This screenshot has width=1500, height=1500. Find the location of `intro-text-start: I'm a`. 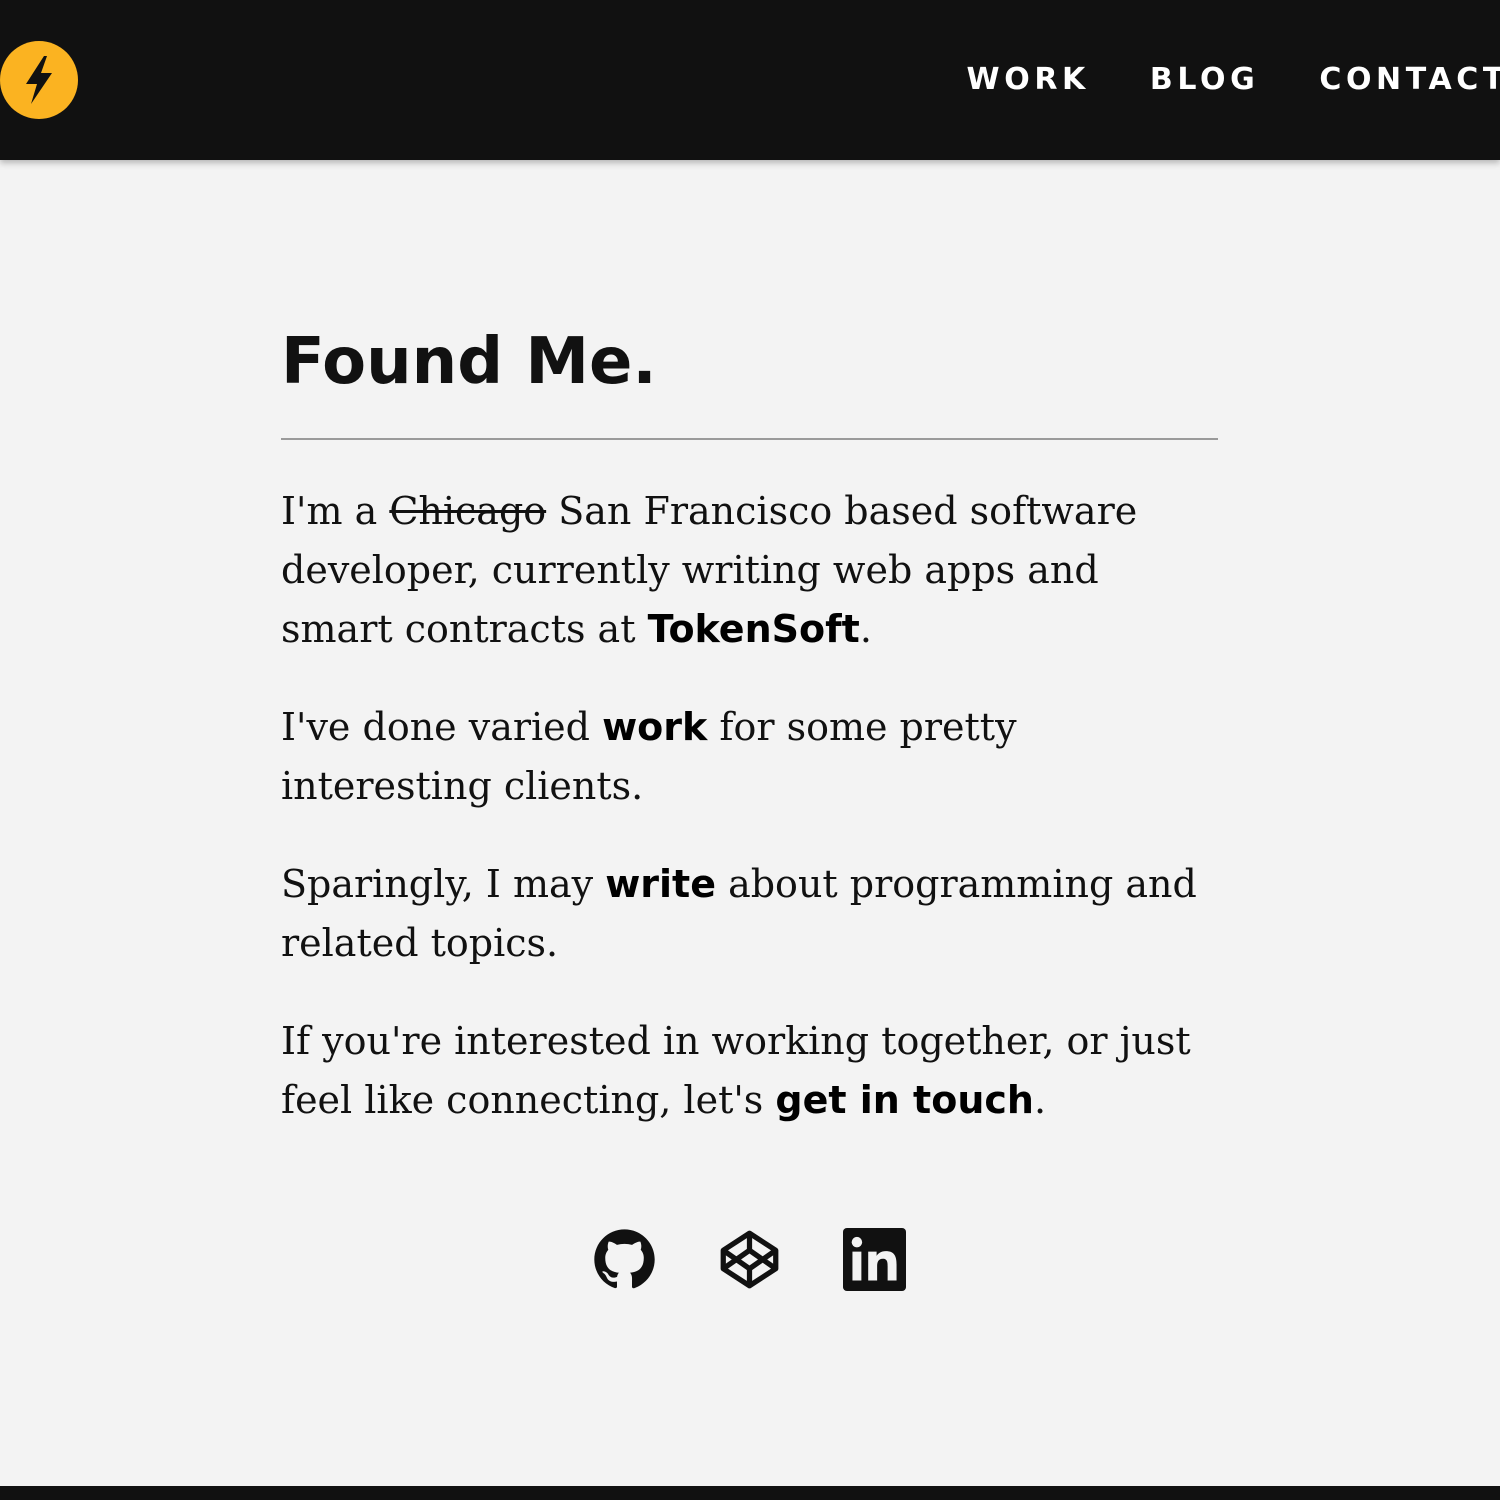

intro-text-start: I'm a is located at coordinates (335, 511).